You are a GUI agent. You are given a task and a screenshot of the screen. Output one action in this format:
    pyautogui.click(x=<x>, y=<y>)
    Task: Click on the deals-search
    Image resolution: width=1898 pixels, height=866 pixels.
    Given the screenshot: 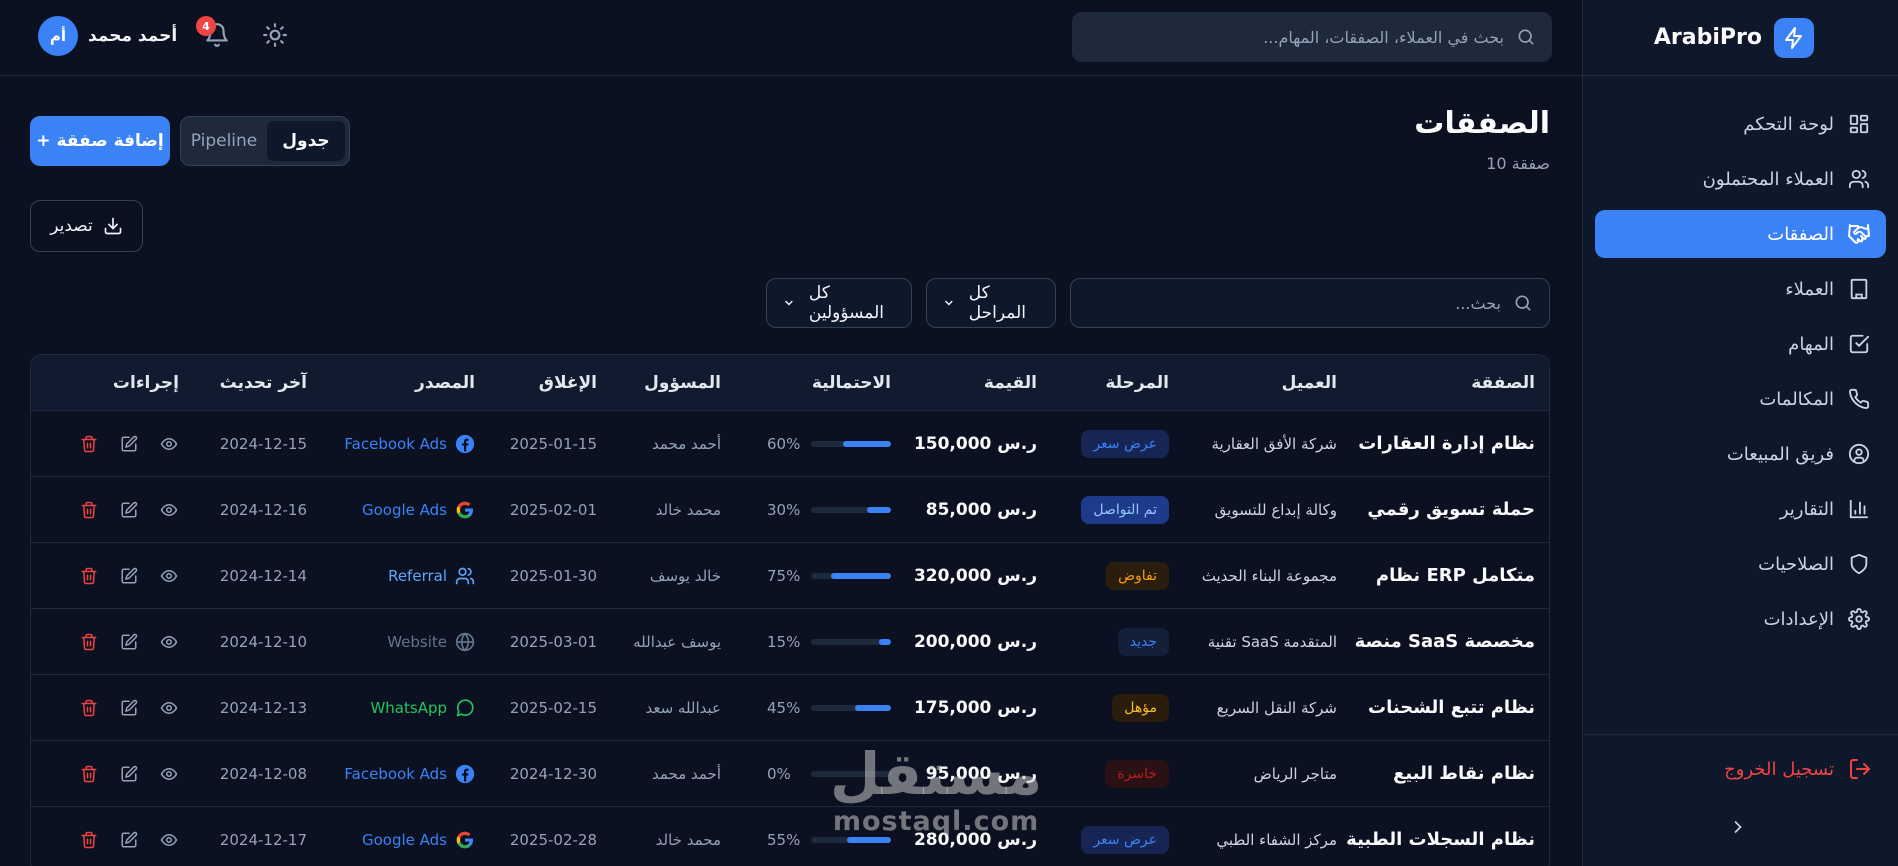 What is the action you would take?
    pyautogui.click(x=1310, y=303)
    